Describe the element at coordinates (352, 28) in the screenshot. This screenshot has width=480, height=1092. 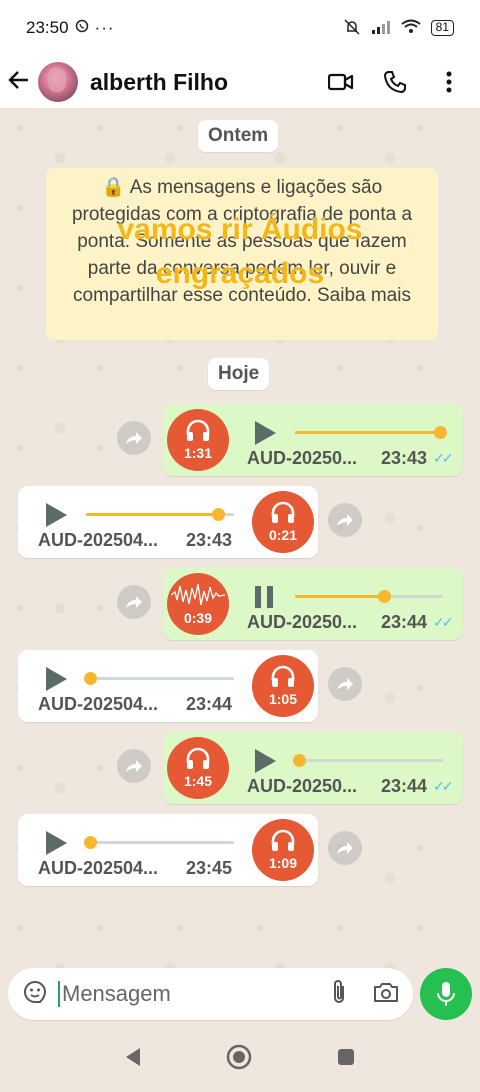
I see `mute-bell-icon` at that location.